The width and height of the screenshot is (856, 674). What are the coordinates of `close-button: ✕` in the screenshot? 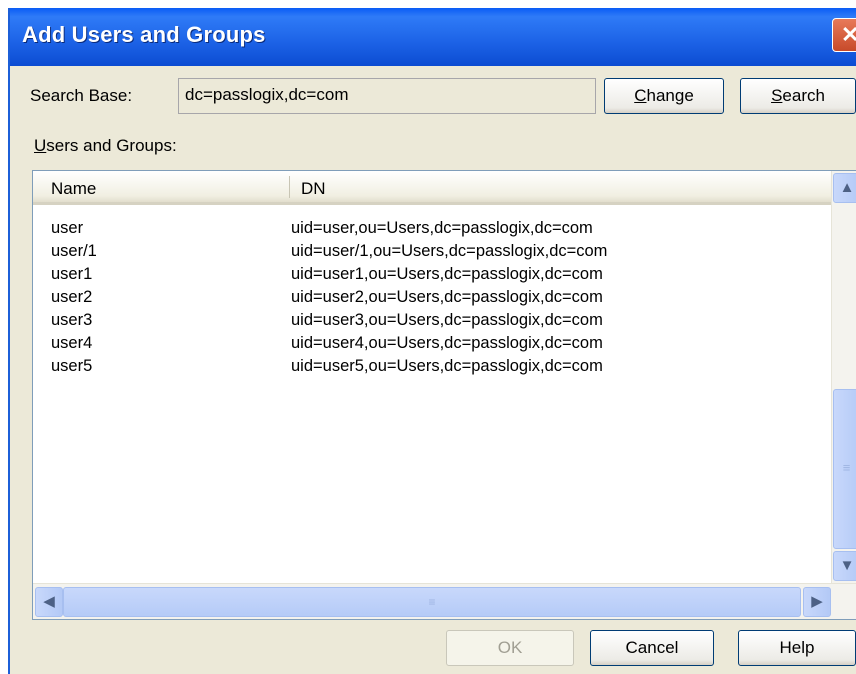 It's located at (844, 35).